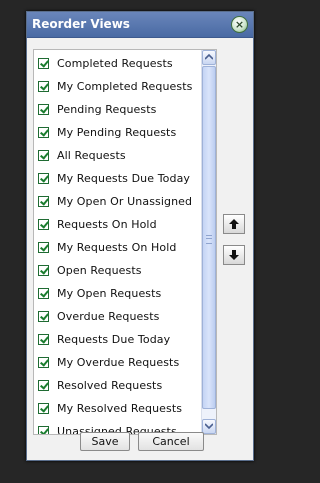 This screenshot has width=320, height=483. What do you see at coordinates (109, 293) in the screenshot?
I see `view-label: My Open Requests` at bounding box center [109, 293].